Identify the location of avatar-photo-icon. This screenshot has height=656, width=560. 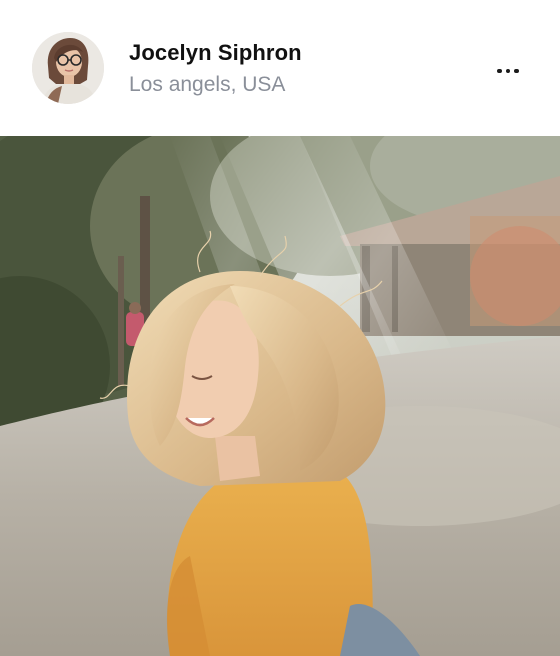
(68, 68).